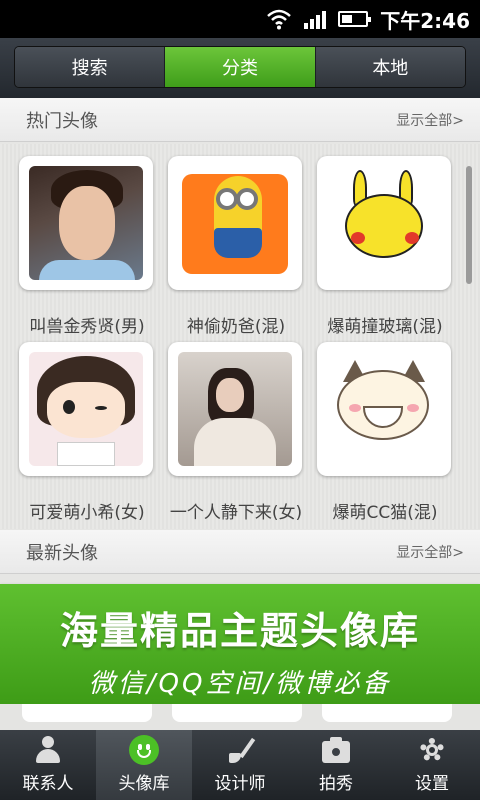 The width and height of the screenshot is (480, 800). What do you see at coordinates (355, 19) in the screenshot?
I see `battery-icon` at bounding box center [355, 19].